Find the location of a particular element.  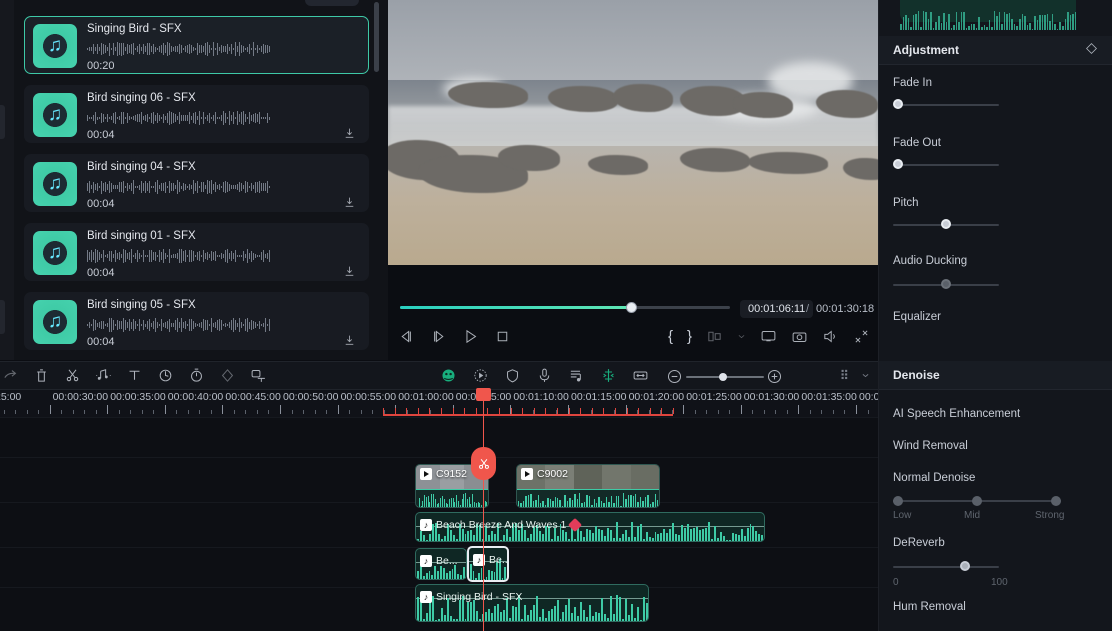

ai-speech-row: AI Speech Enhancement is located at coordinates (995, 414).